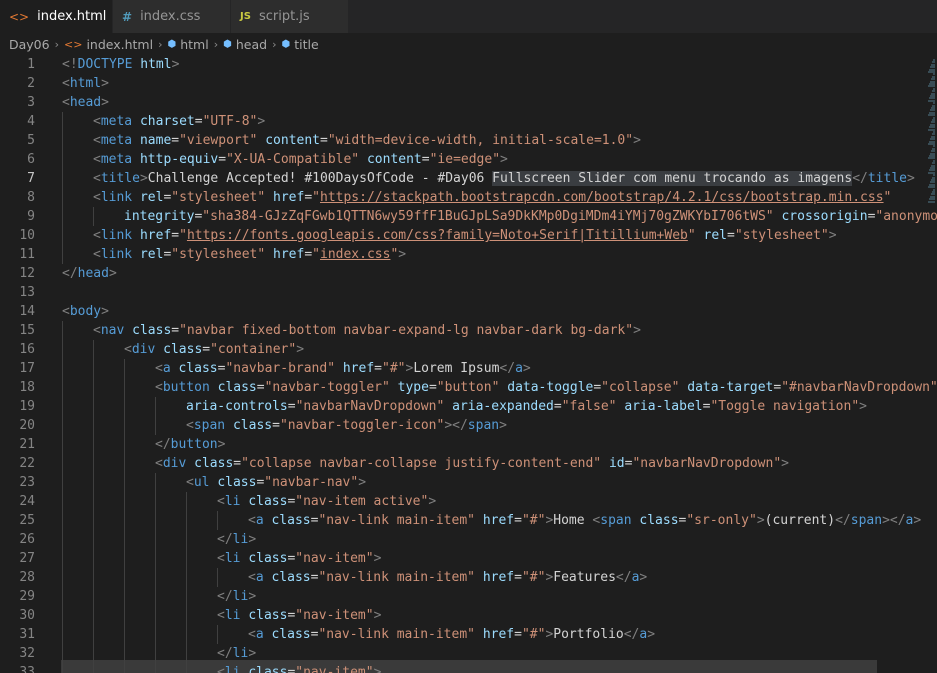 The width and height of the screenshot is (937, 673). I want to click on code-line: 3 <head>, so click(468, 102).